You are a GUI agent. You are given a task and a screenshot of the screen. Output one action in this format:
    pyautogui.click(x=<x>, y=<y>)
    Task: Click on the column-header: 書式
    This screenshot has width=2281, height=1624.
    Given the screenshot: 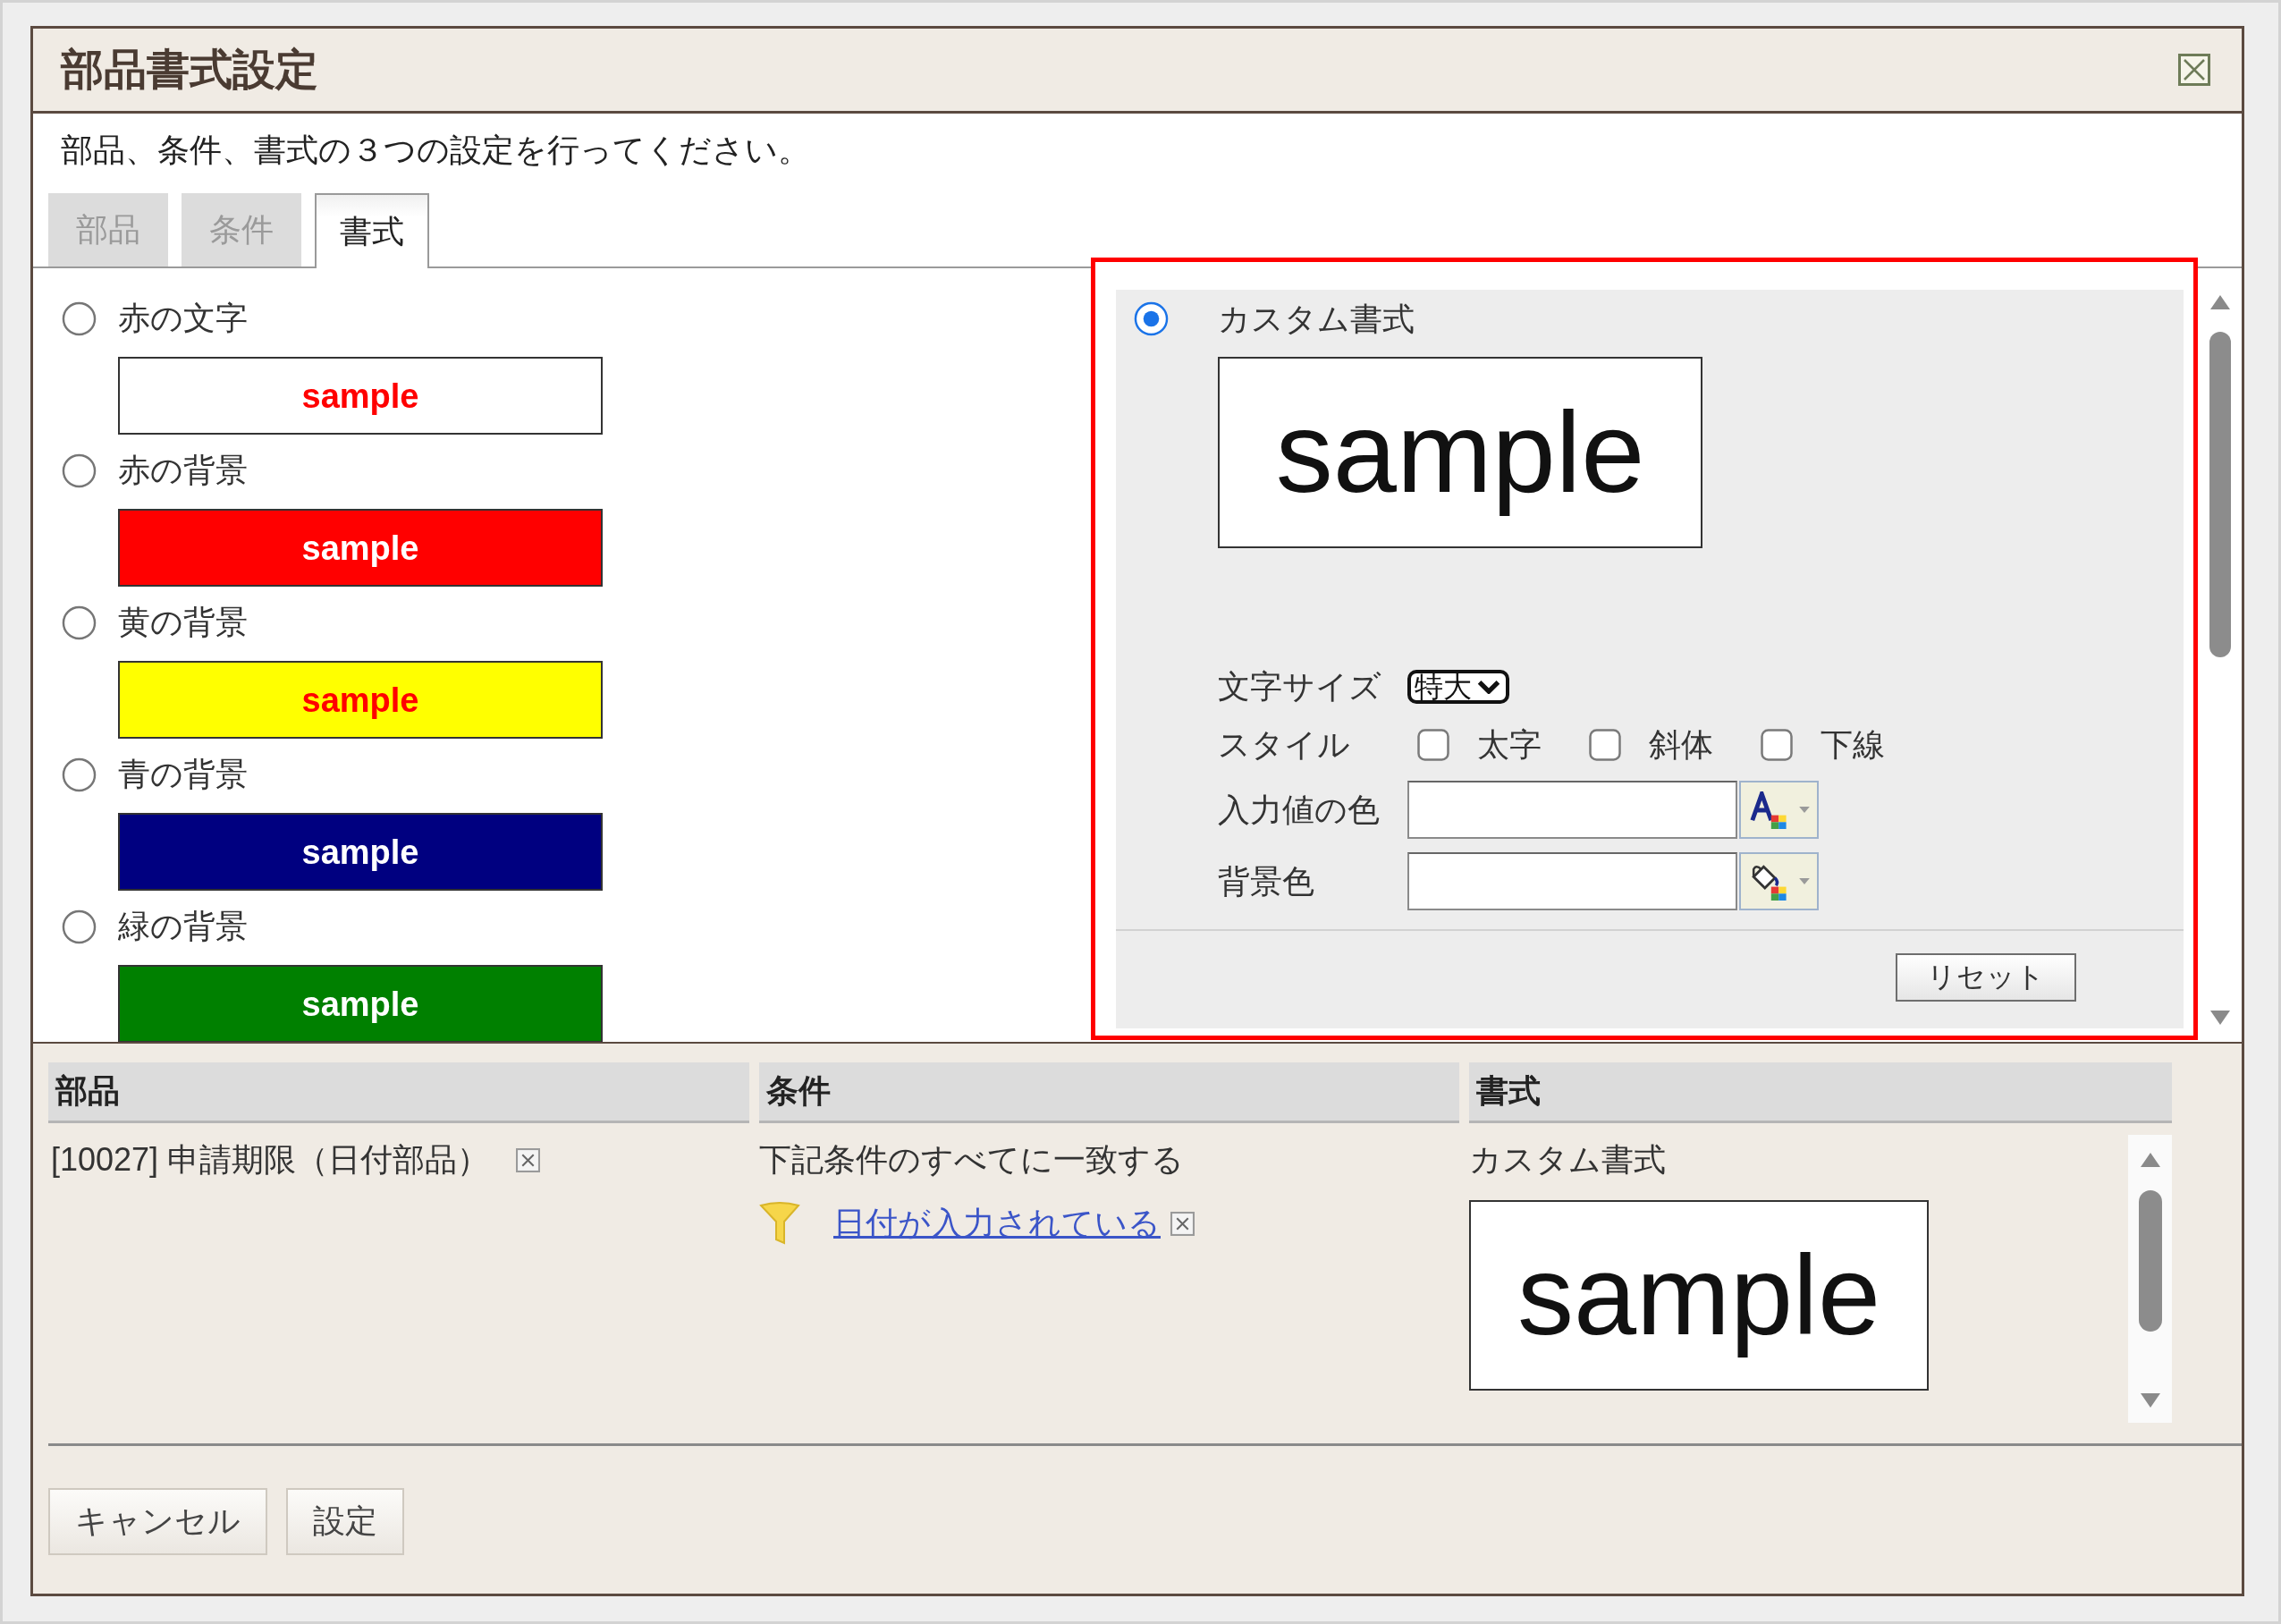 What is the action you would take?
    pyautogui.click(x=1820, y=1092)
    